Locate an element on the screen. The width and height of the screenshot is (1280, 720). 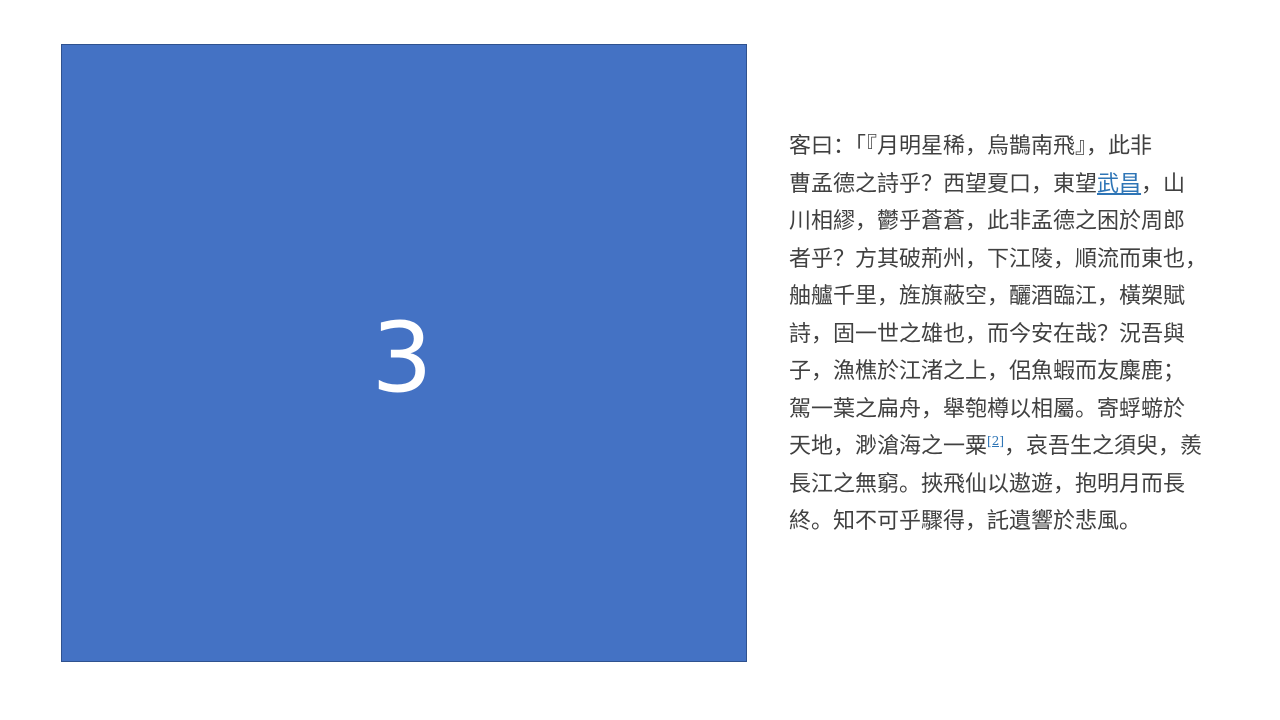
passage-text-run: 詩，固一世之雄也，而今安在哉？況吾與 is located at coordinates (987, 334).